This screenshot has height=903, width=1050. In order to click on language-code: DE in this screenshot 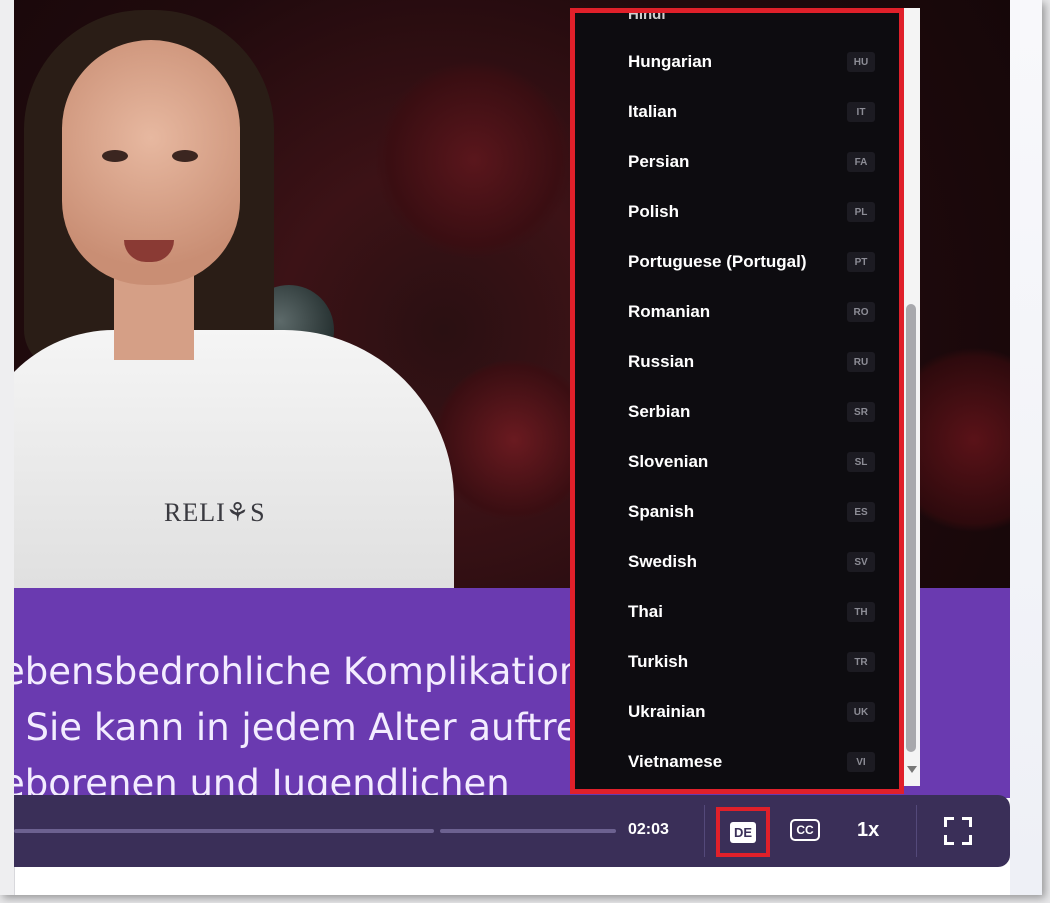, I will do `click(743, 832)`.